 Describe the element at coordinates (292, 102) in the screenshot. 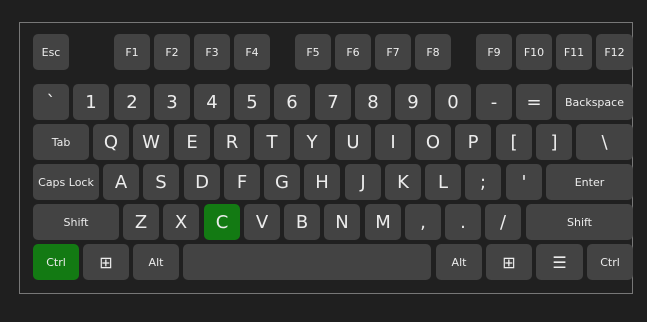

I see `key-6: 6` at that location.